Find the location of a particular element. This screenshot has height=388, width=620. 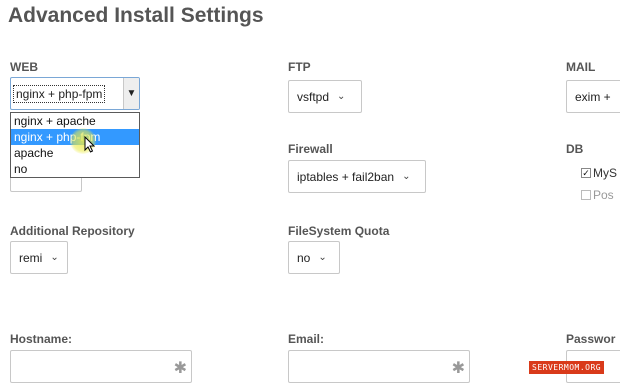

repo-select-value: remi is located at coordinates (31, 257).